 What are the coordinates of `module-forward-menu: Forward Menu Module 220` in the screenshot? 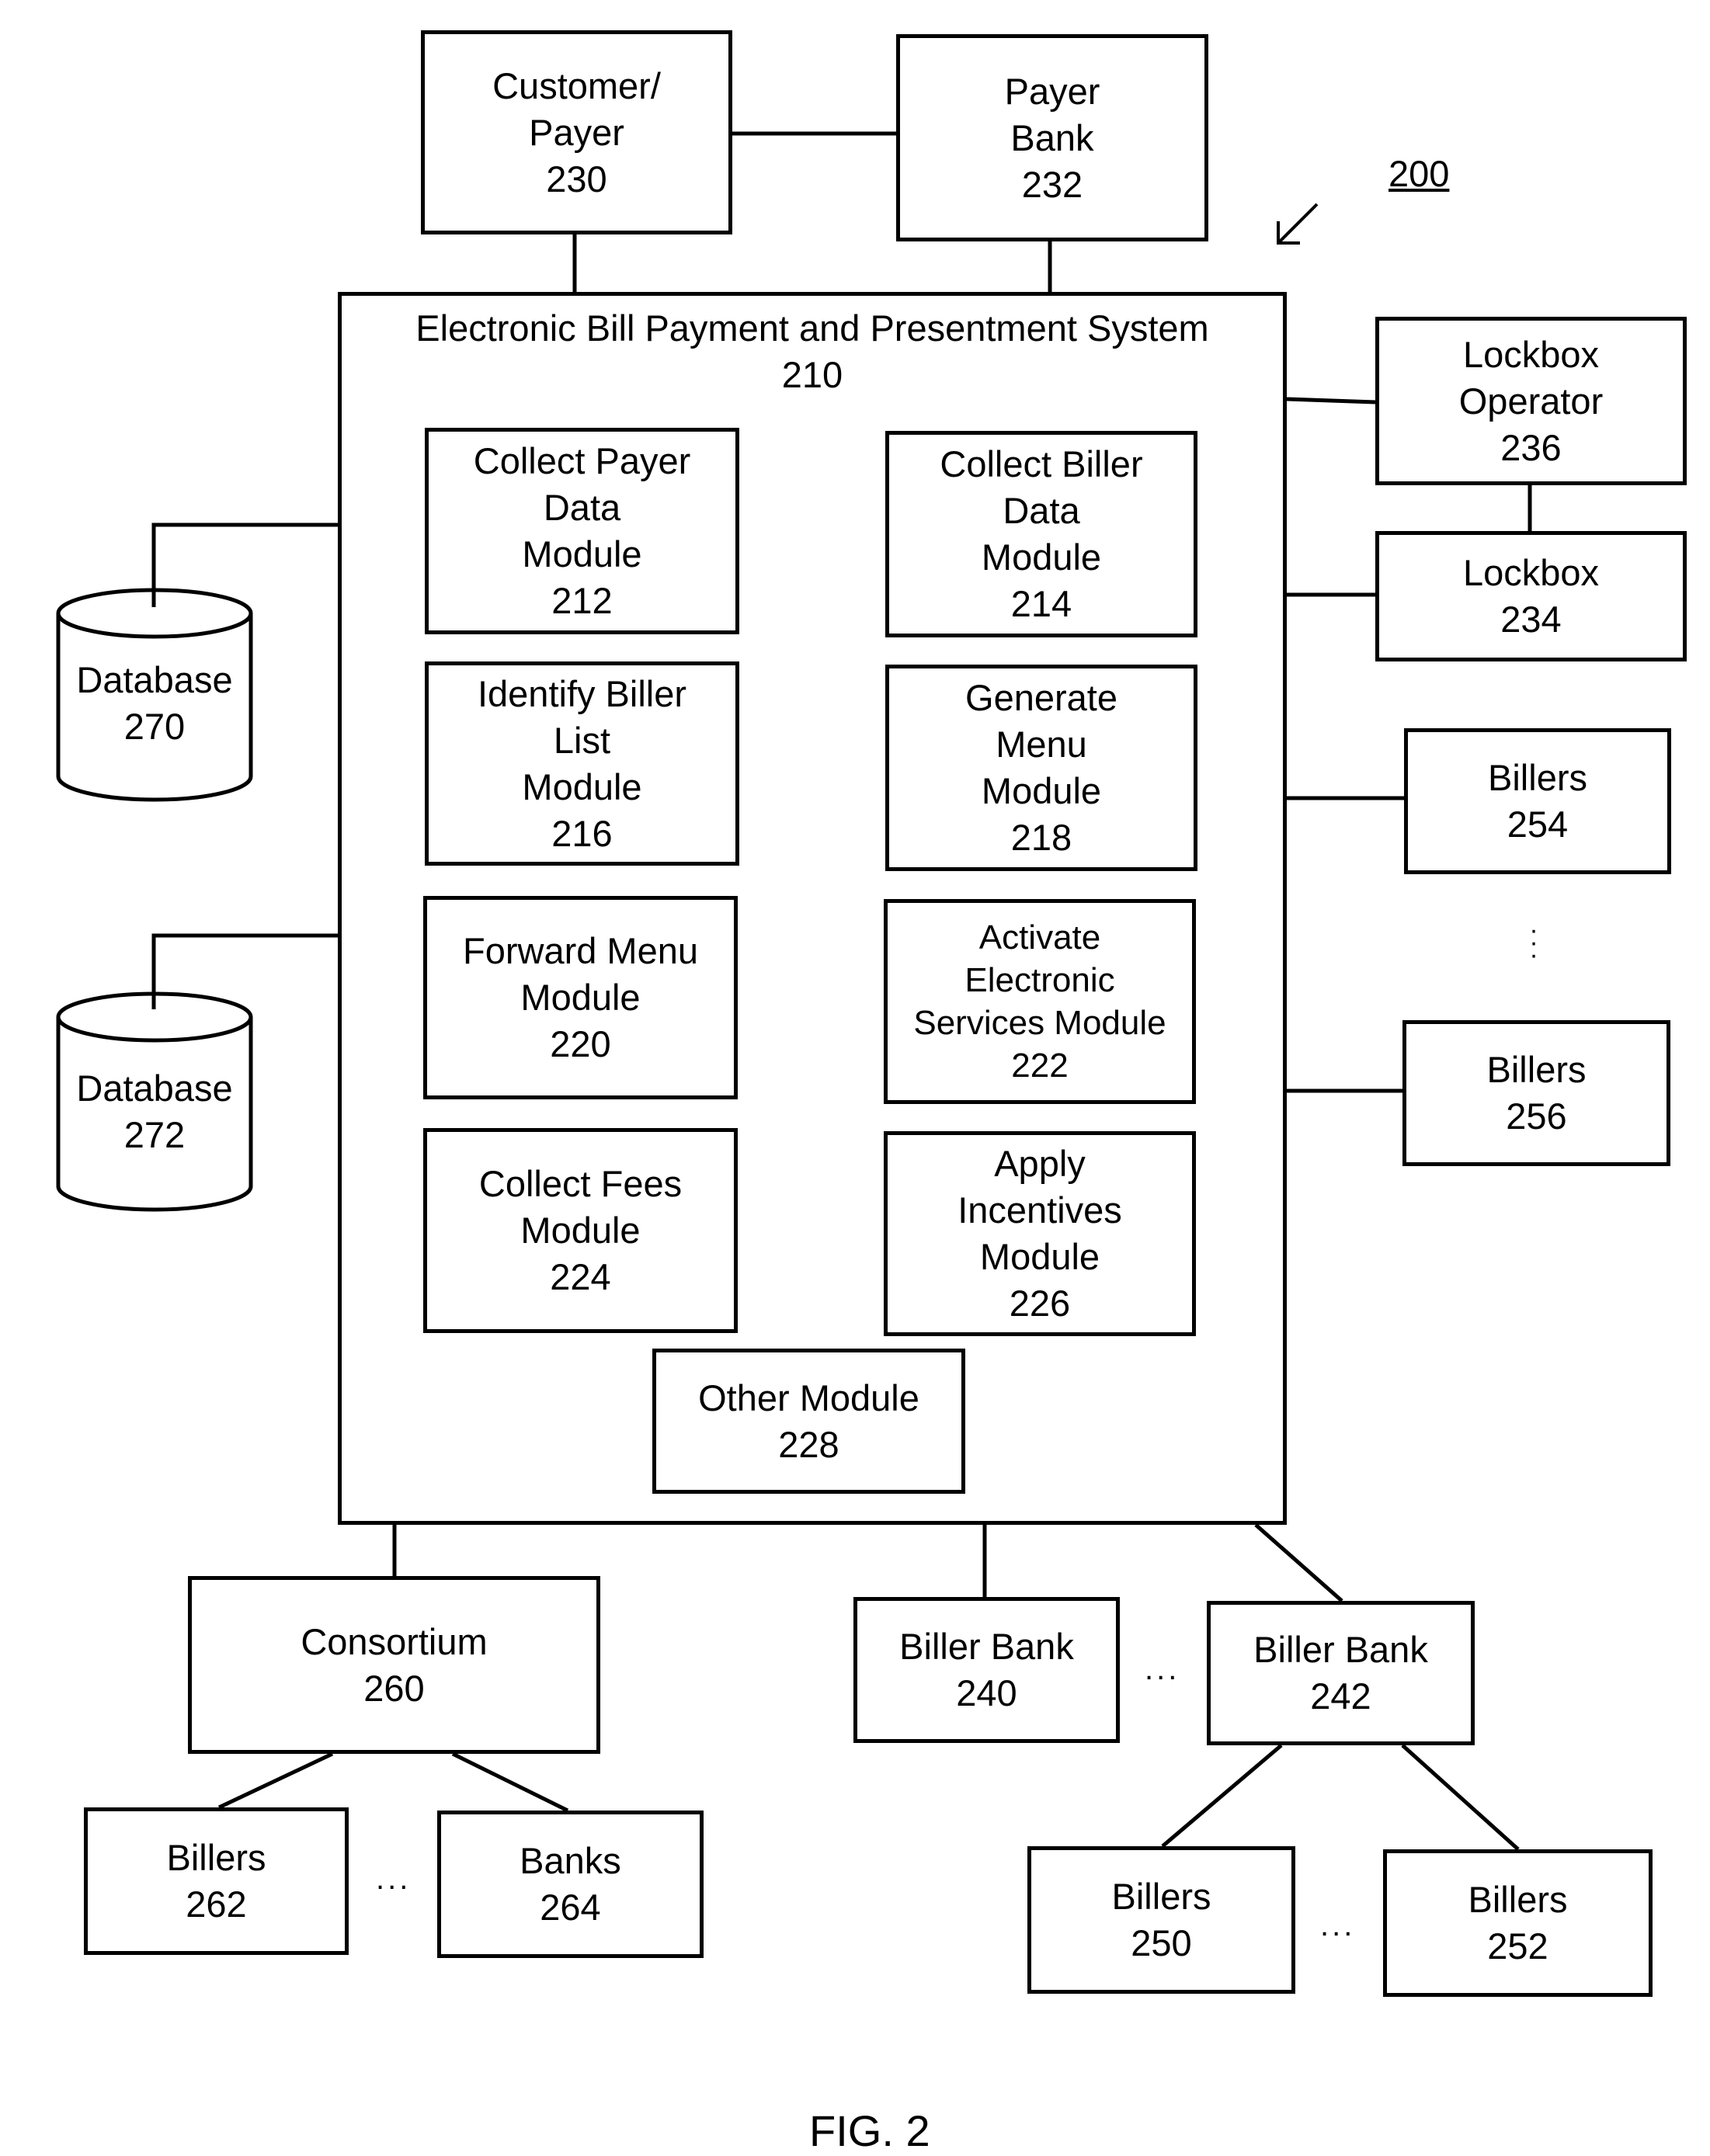 It's located at (580, 998).